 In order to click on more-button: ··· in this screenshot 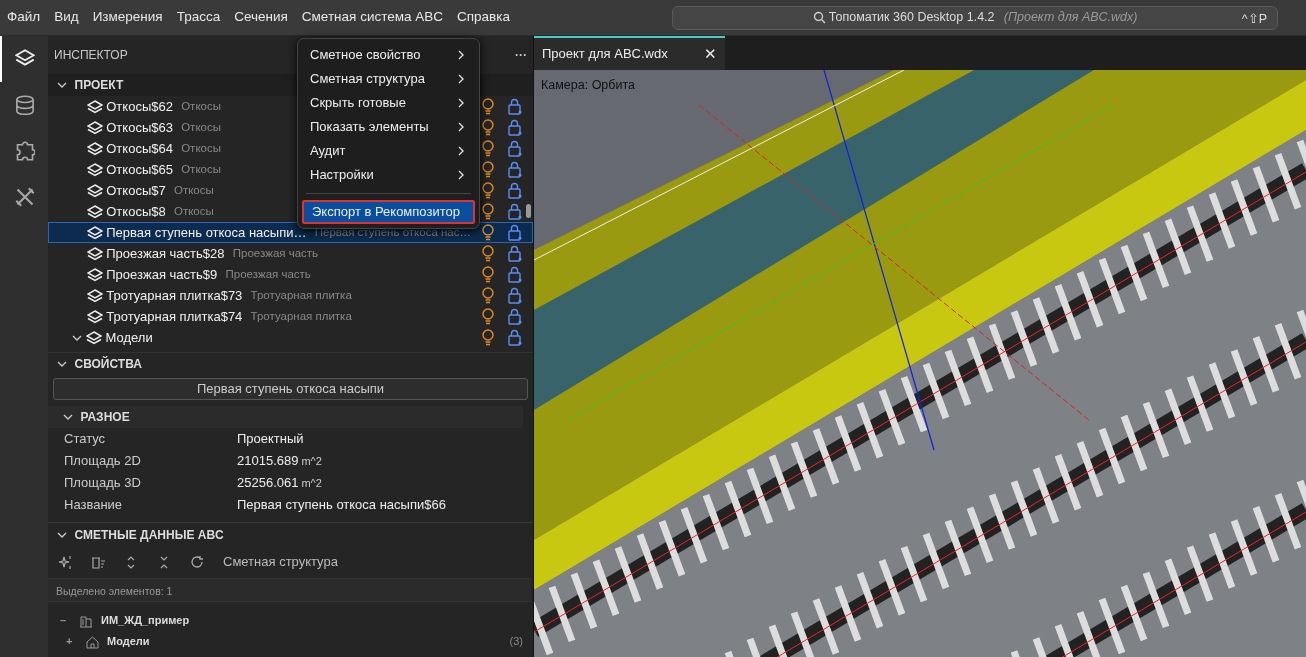, I will do `click(521, 55)`.